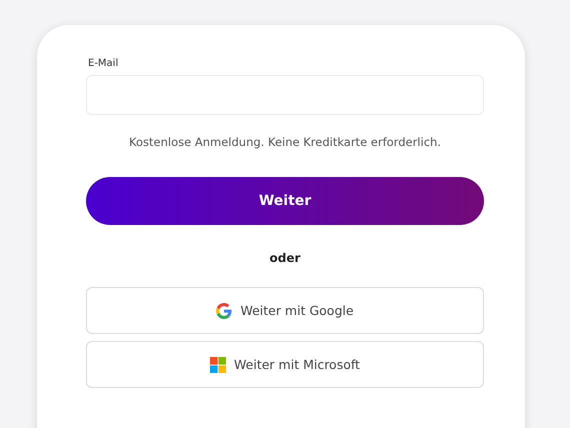  Describe the element at coordinates (285, 364) in the screenshot. I see `sign-in-with-provider-button: Weiter mit Microsoft` at that location.